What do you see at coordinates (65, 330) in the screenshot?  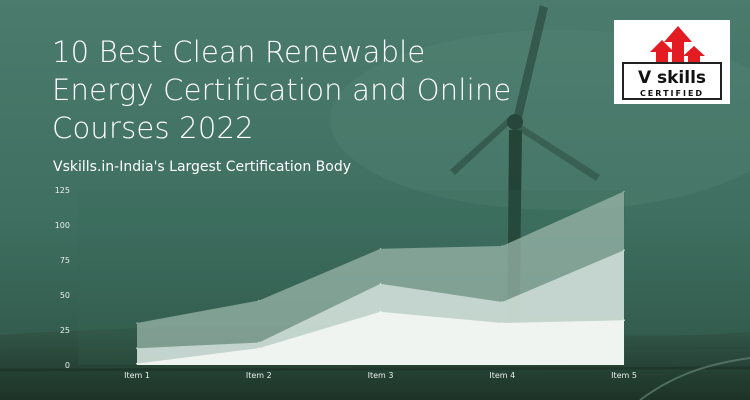 I see `y-tick-label: 25` at bounding box center [65, 330].